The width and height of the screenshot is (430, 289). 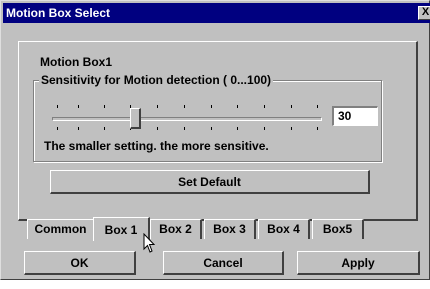 I want to click on close-button: X, so click(x=424, y=13).